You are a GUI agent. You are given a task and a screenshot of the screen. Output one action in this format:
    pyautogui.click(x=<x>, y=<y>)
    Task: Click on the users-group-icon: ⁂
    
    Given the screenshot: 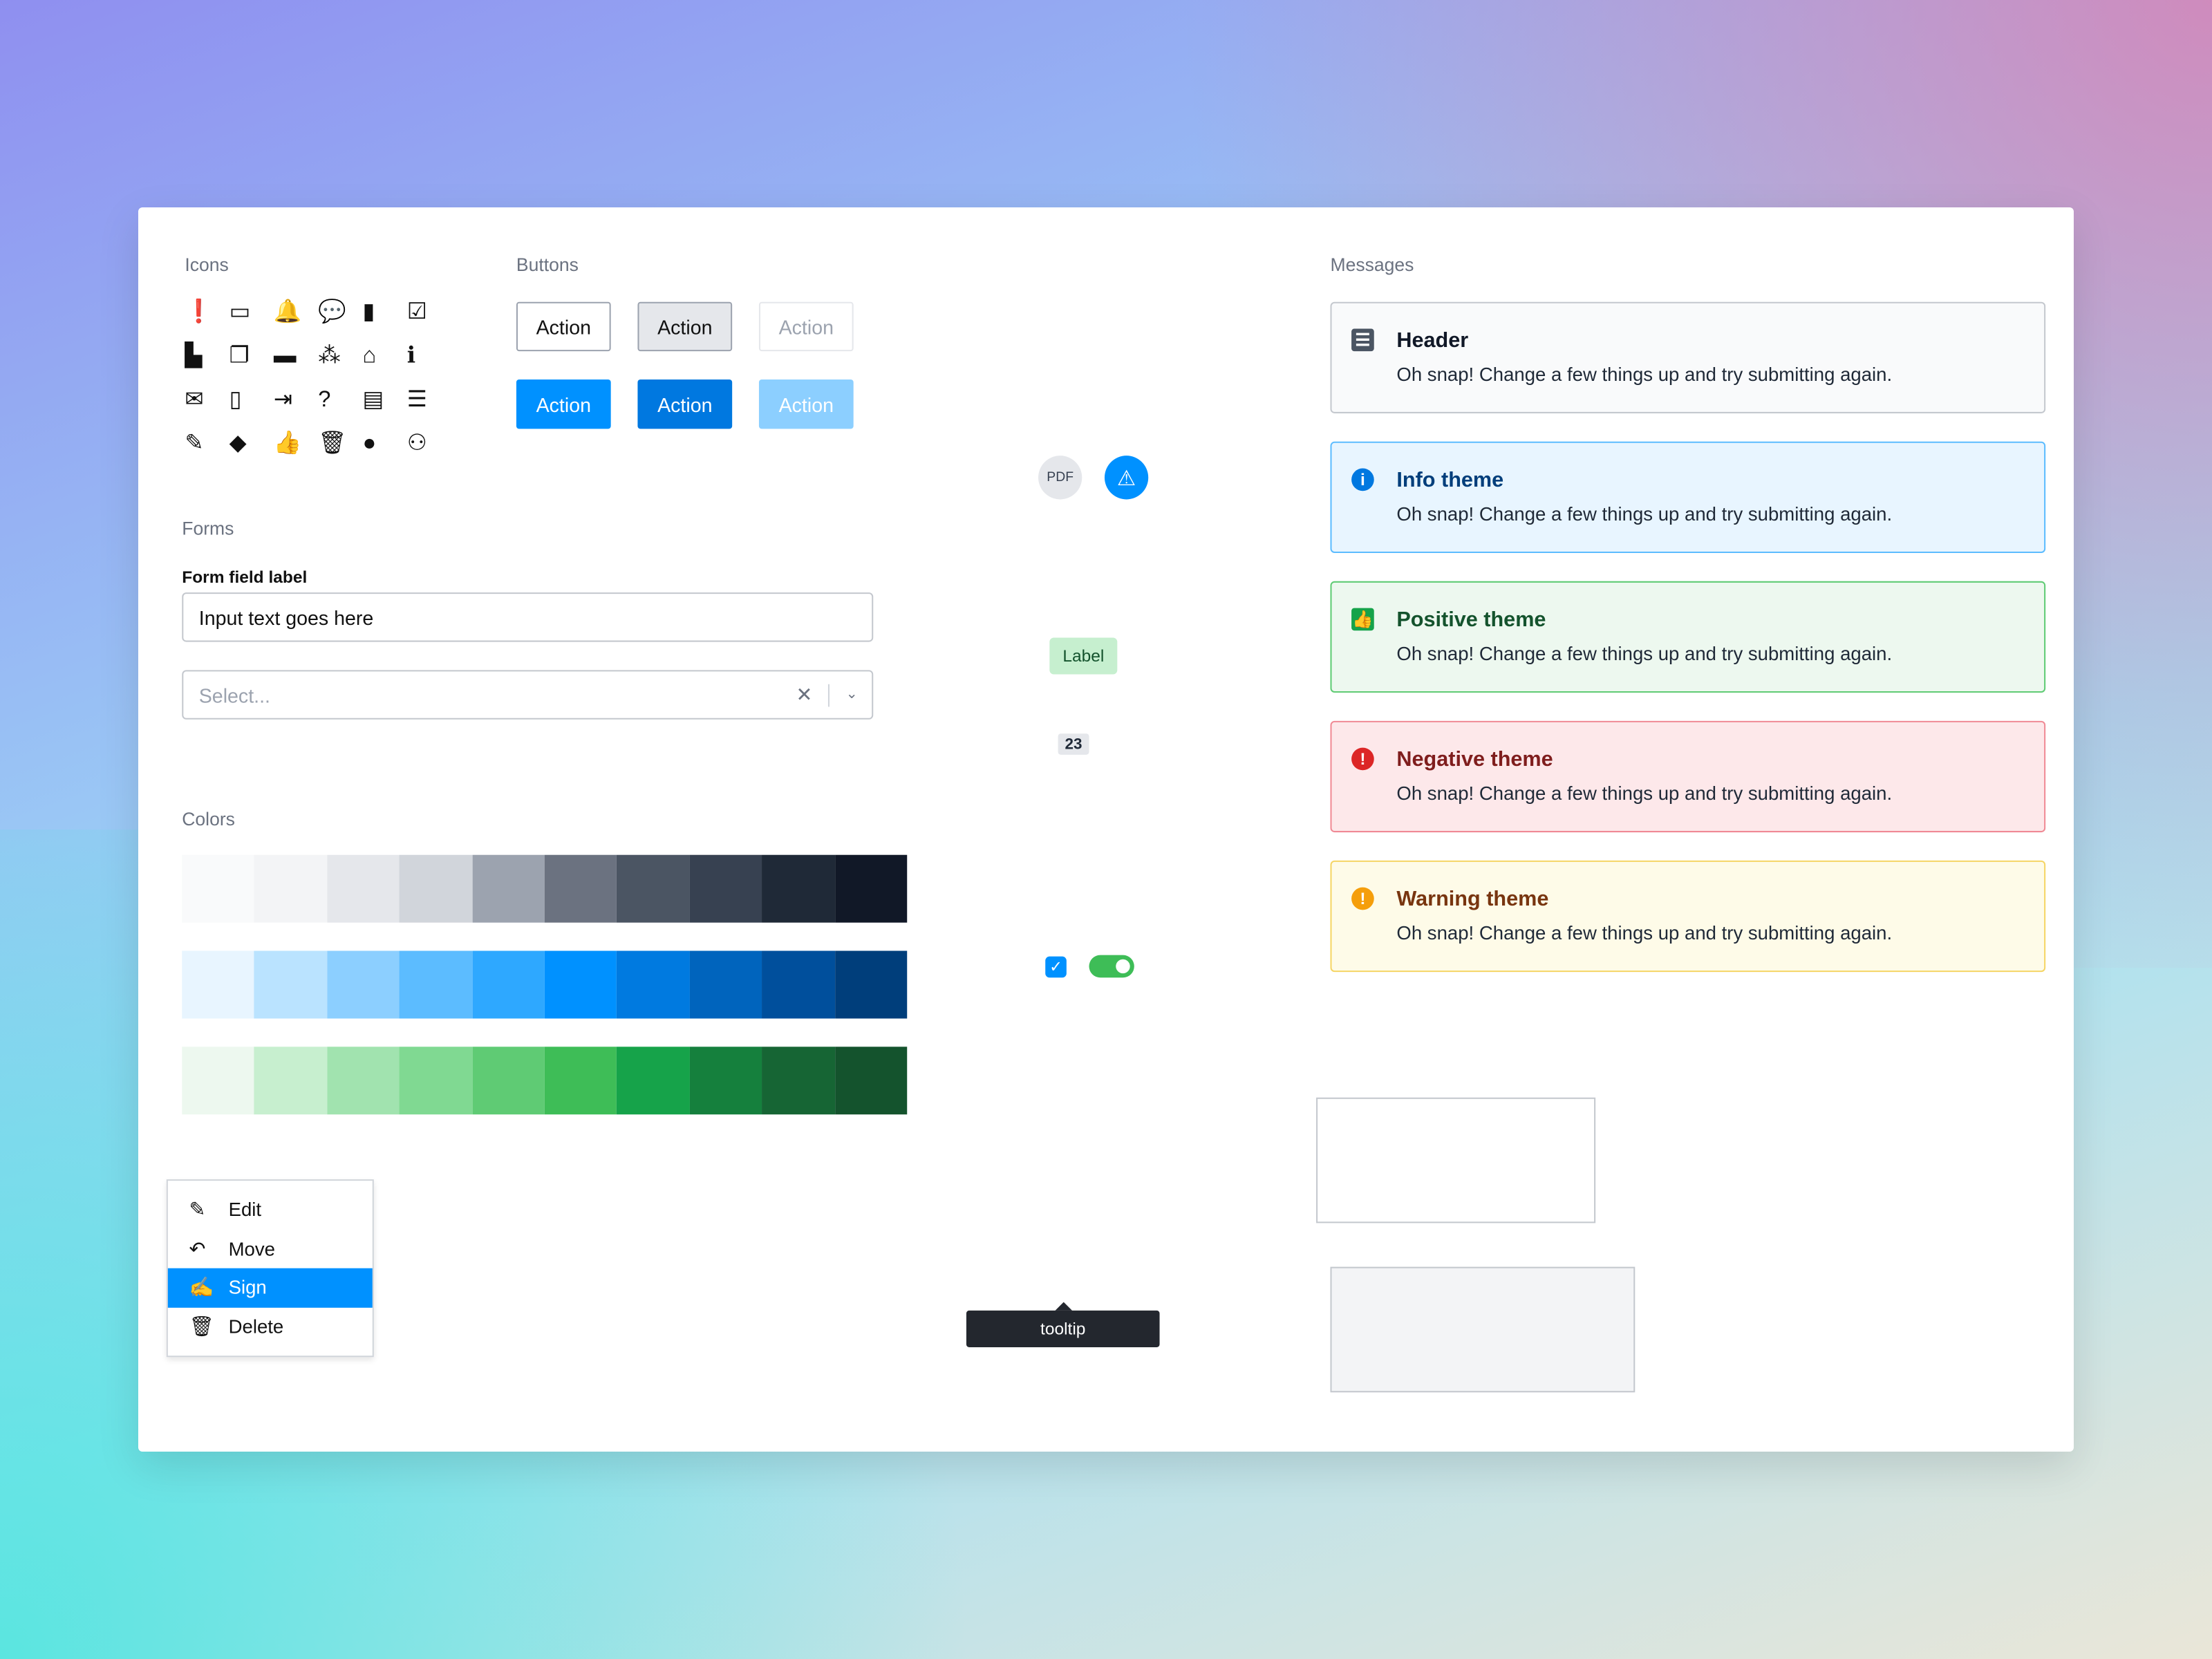 What is the action you would take?
    pyautogui.click(x=330, y=356)
    